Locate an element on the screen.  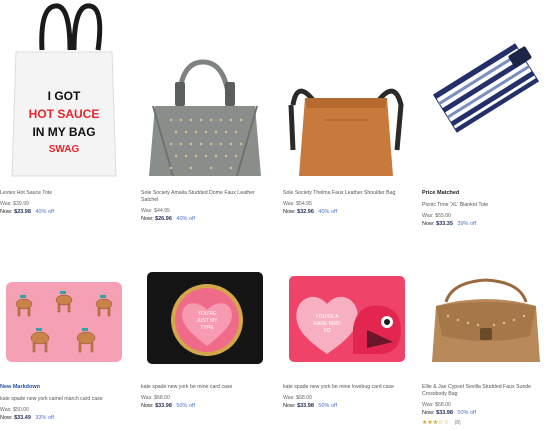
tote-text-line: I GOT is located at coordinates (64, 96).